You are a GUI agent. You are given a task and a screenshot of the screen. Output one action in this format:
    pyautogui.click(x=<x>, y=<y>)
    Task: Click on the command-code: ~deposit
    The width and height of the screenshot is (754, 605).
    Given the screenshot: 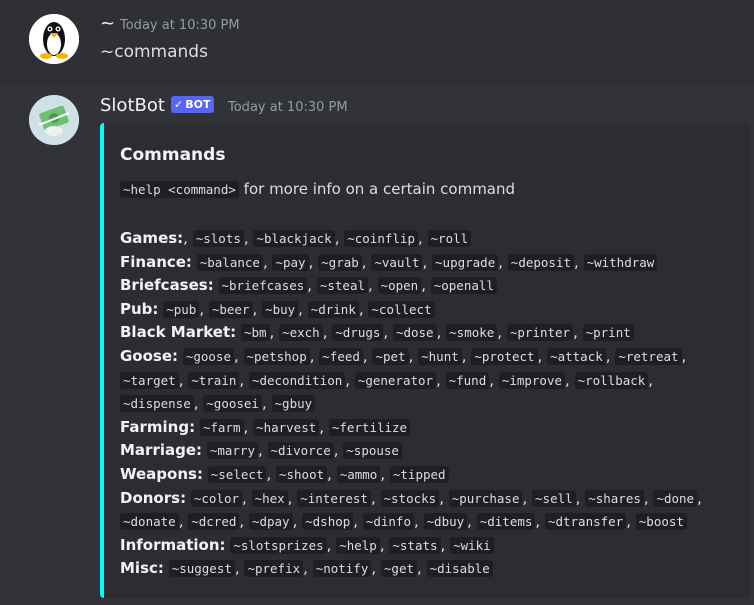 What is the action you would take?
    pyautogui.click(x=541, y=262)
    